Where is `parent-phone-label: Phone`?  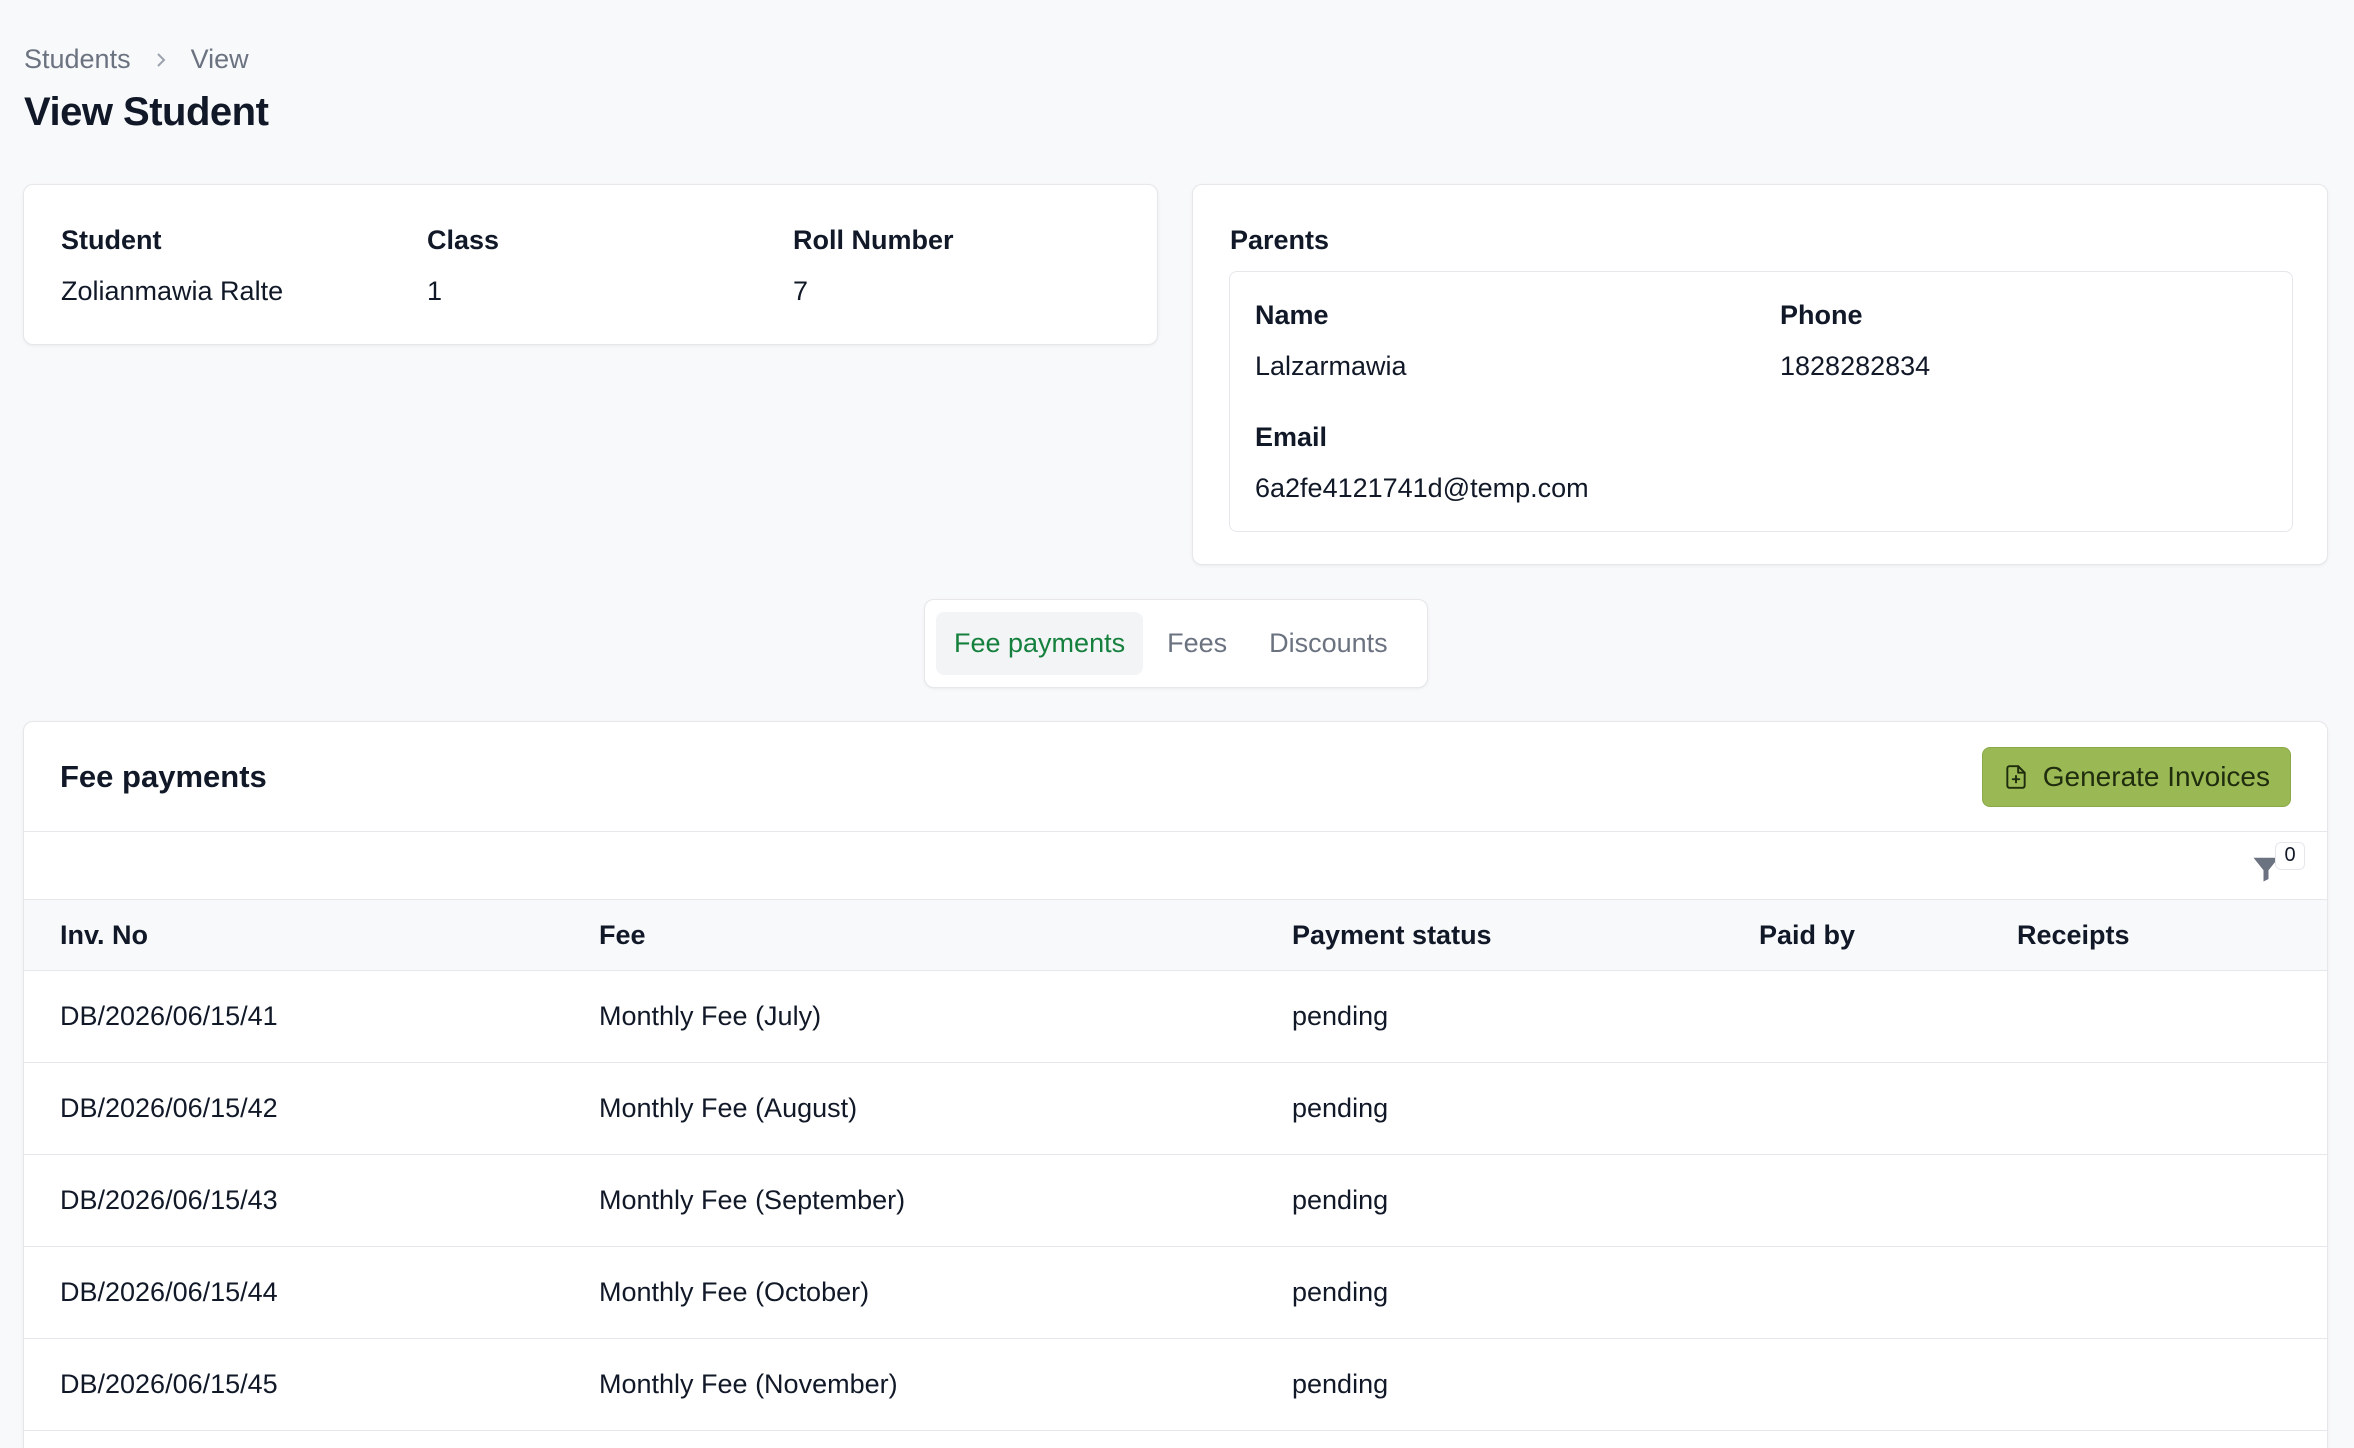
parent-phone-label: Phone is located at coordinates (1821, 315).